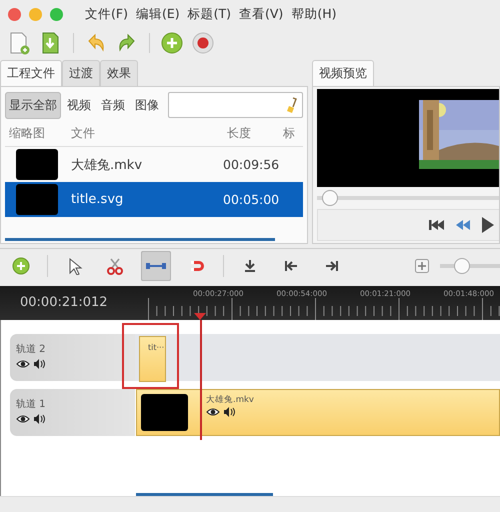 The image size is (500, 512). What do you see at coordinates (115, 266) in the screenshot?
I see `scissors-icon` at bounding box center [115, 266].